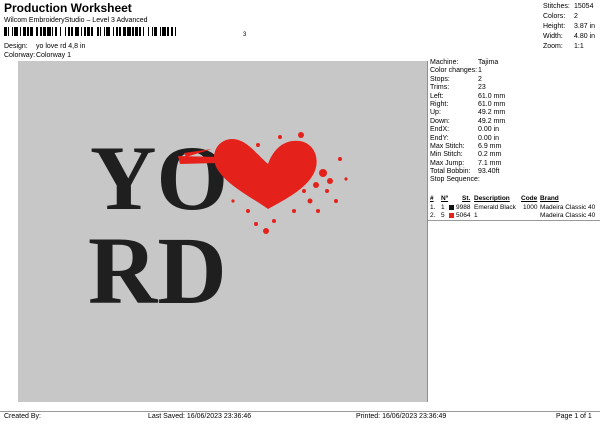  Describe the element at coordinates (443, 207) in the screenshot. I see `thread-number: 1` at that location.